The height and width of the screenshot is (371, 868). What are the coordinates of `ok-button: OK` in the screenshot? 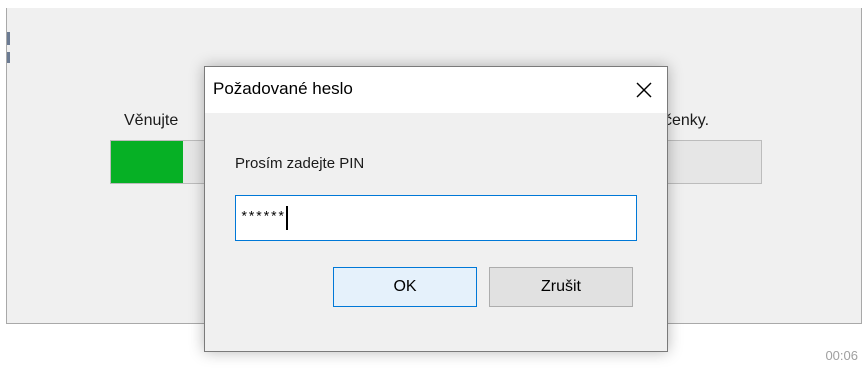 It's located at (405, 287).